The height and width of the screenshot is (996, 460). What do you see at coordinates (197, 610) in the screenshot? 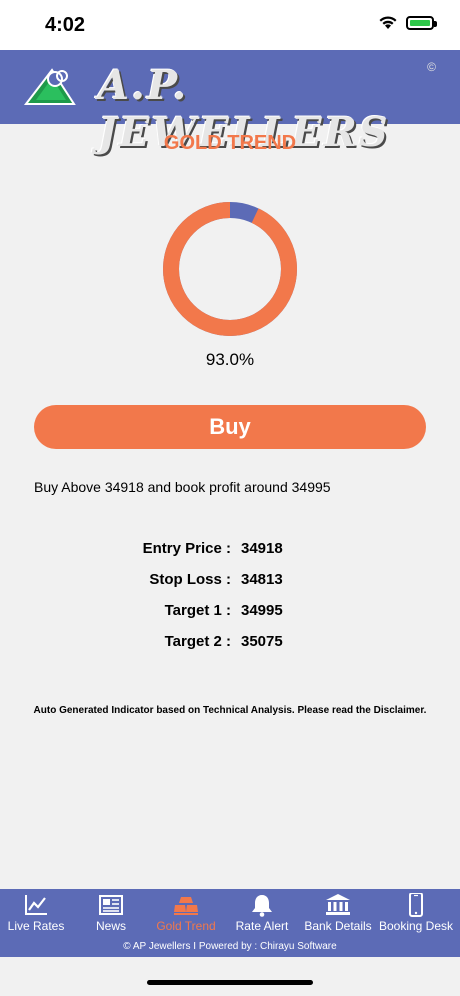
I see `level-label: Target 1 :` at bounding box center [197, 610].